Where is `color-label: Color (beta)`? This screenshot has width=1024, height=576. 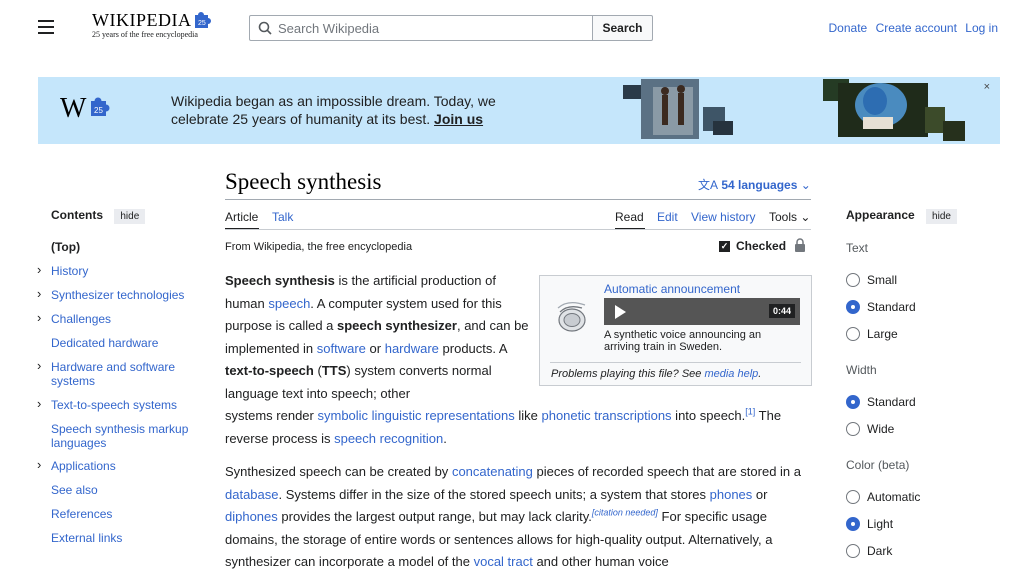
color-label: Color (beta) is located at coordinates (878, 465).